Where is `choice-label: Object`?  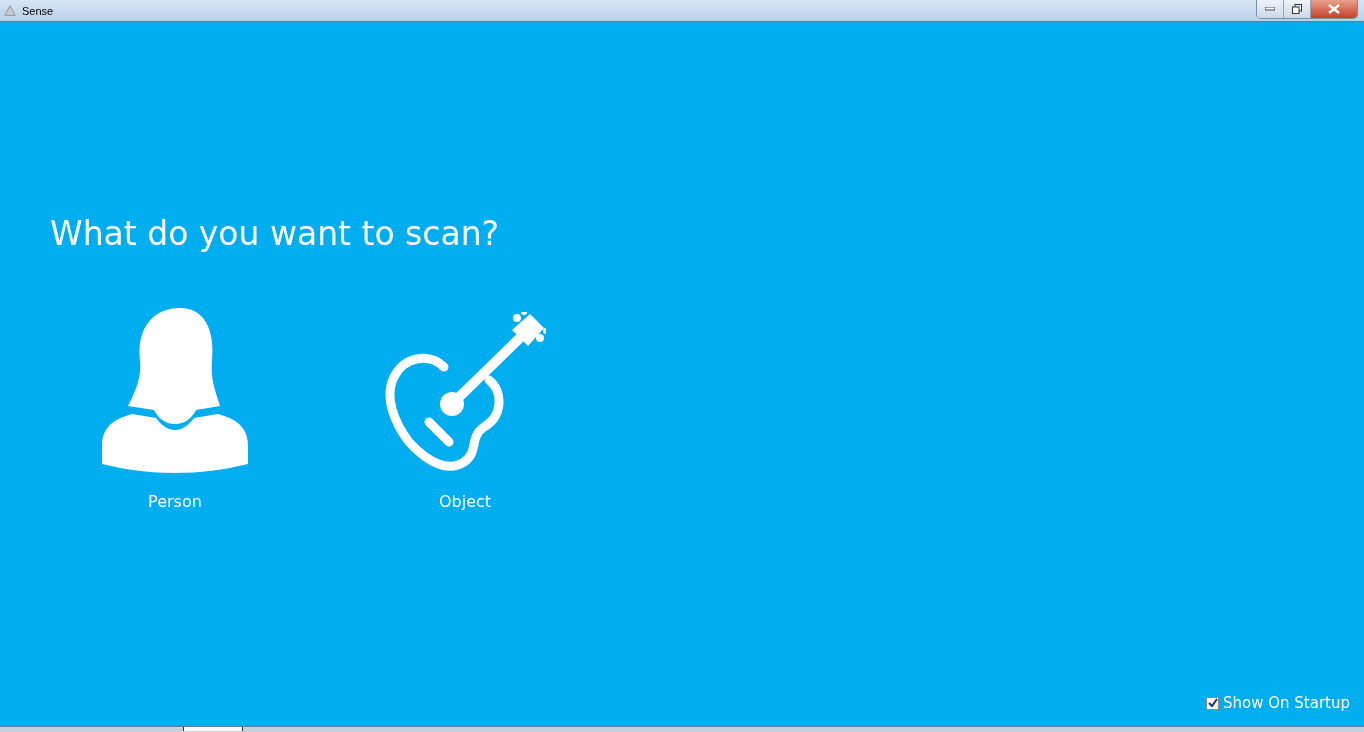
choice-label: Object is located at coordinates (465, 501).